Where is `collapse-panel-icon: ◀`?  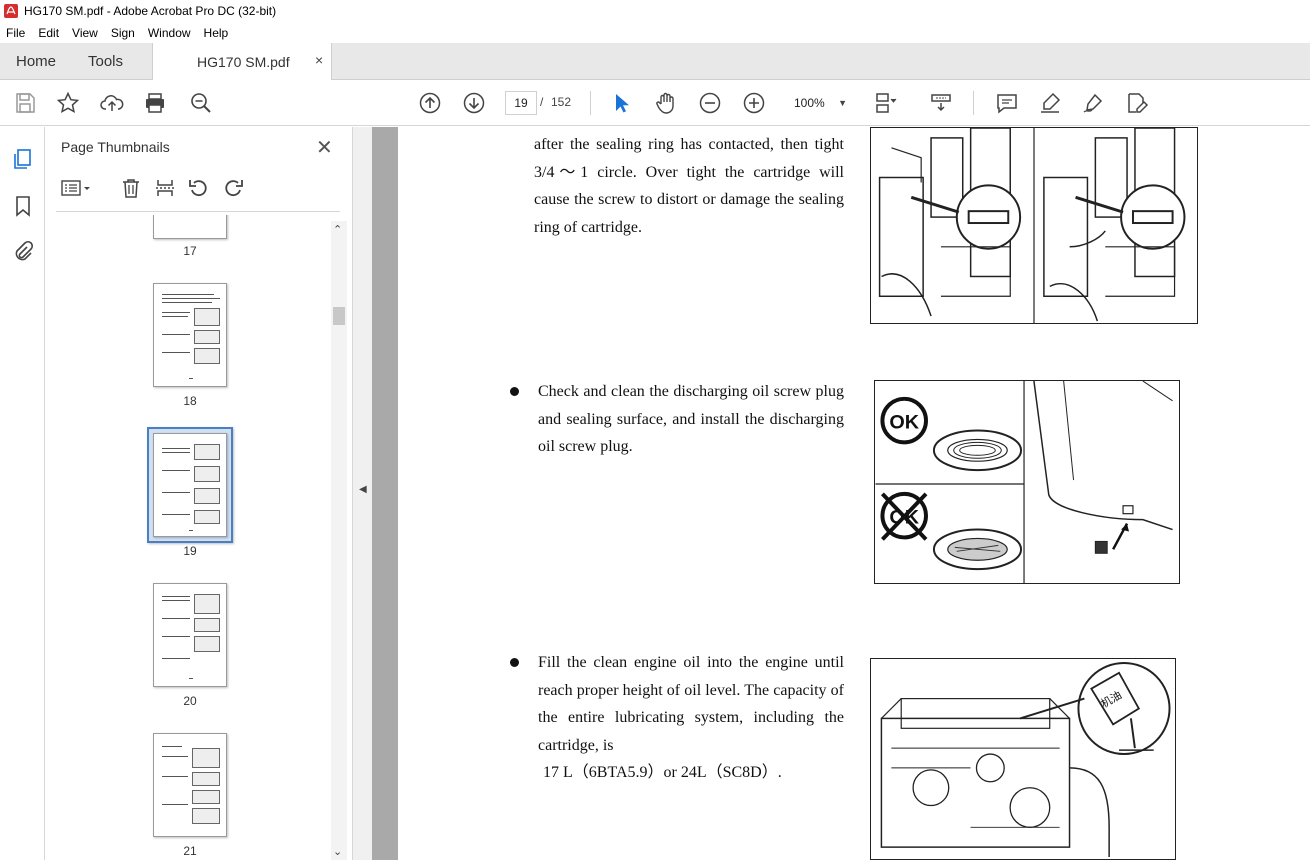
collapse-panel-icon: ◀ is located at coordinates (363, 489).